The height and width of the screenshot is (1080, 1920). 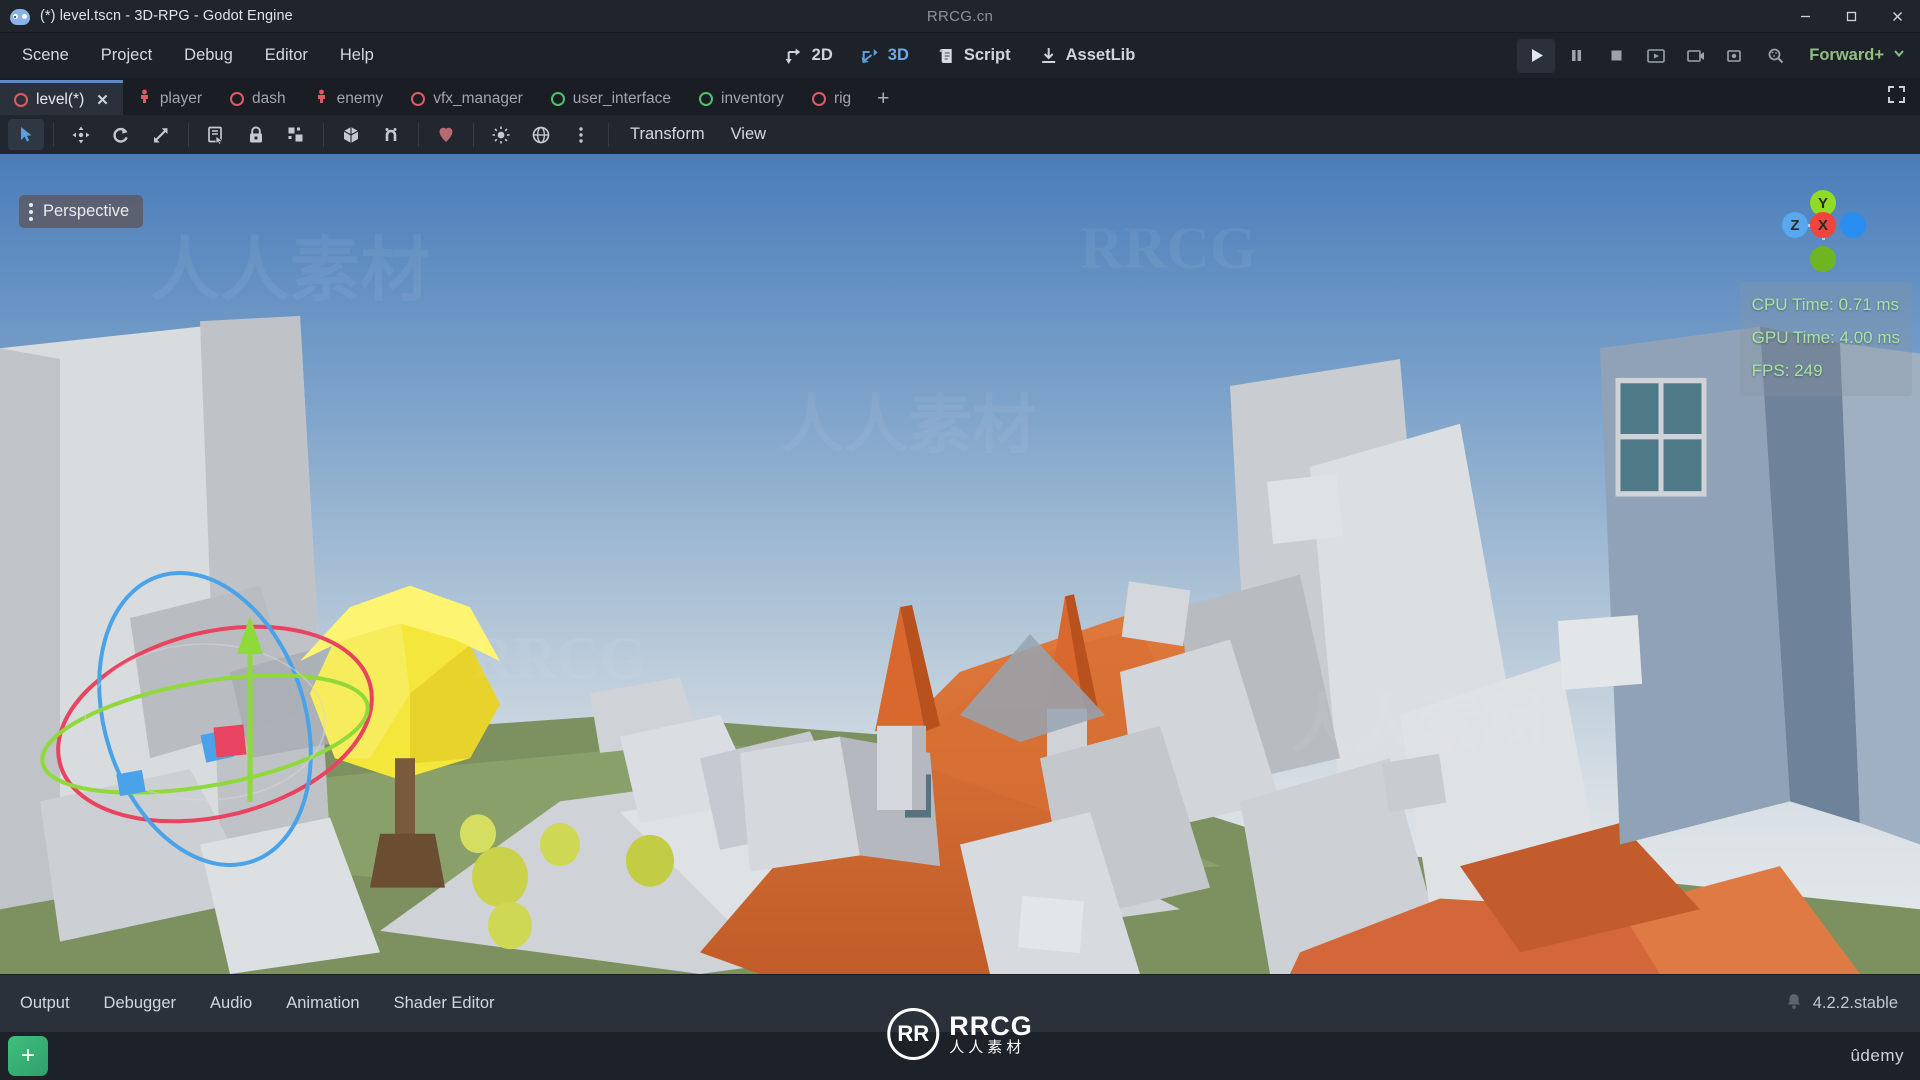 I want to click on menu-editor: Editor, so click(x=286, y=55).